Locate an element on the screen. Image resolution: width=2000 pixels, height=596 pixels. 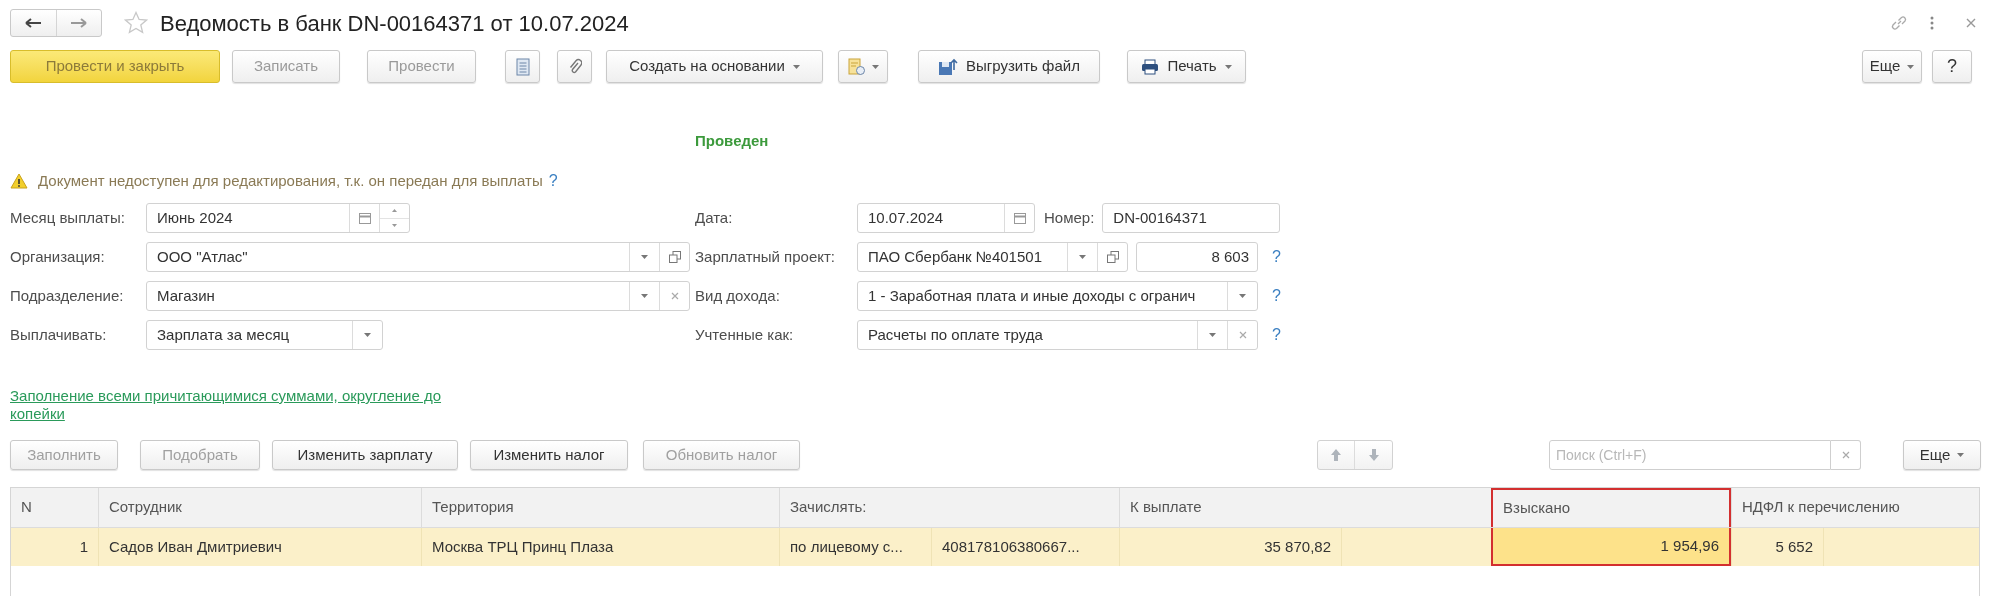
window-title: Ведомость в банк DN-00164371 от 10.07.2024 is located at coordinates (394, 23).